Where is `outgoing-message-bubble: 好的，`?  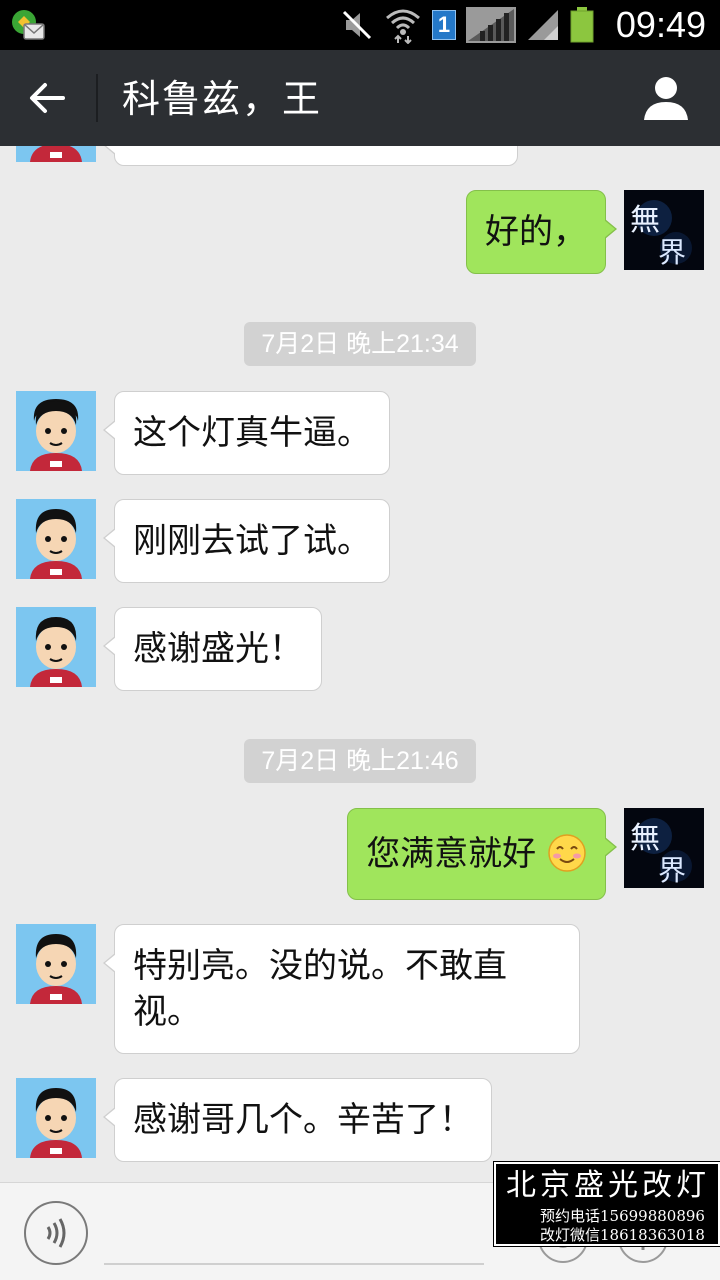 outgoing-message-bubble: 好的， is located at coordinates (541, 232).